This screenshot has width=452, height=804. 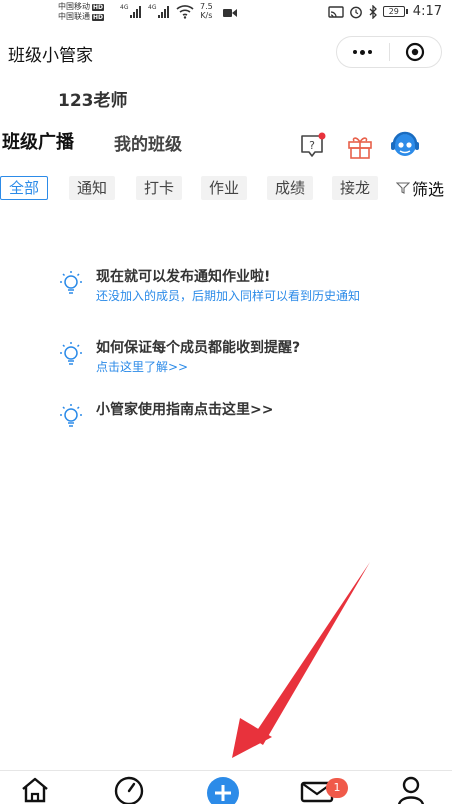 I want to click on chip-grades: 成绩, so click(x=290, y=188).